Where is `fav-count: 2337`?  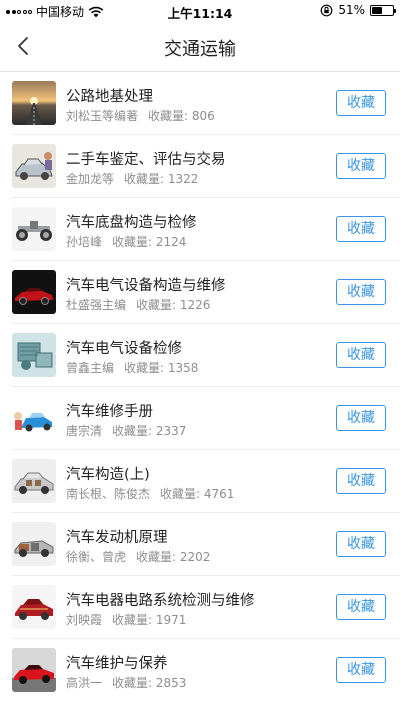 fav-count: 2337 is located at coordinates (171, 431).